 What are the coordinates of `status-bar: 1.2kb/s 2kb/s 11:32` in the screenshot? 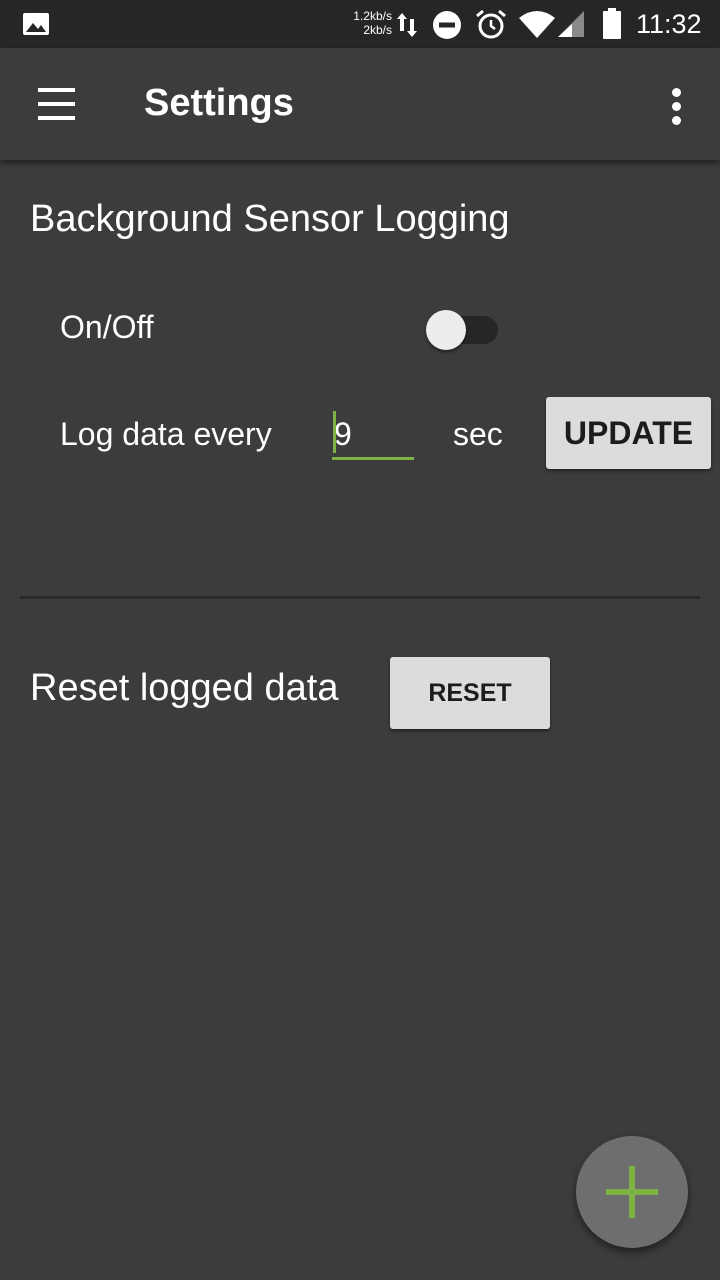 It's located at (360, 24).